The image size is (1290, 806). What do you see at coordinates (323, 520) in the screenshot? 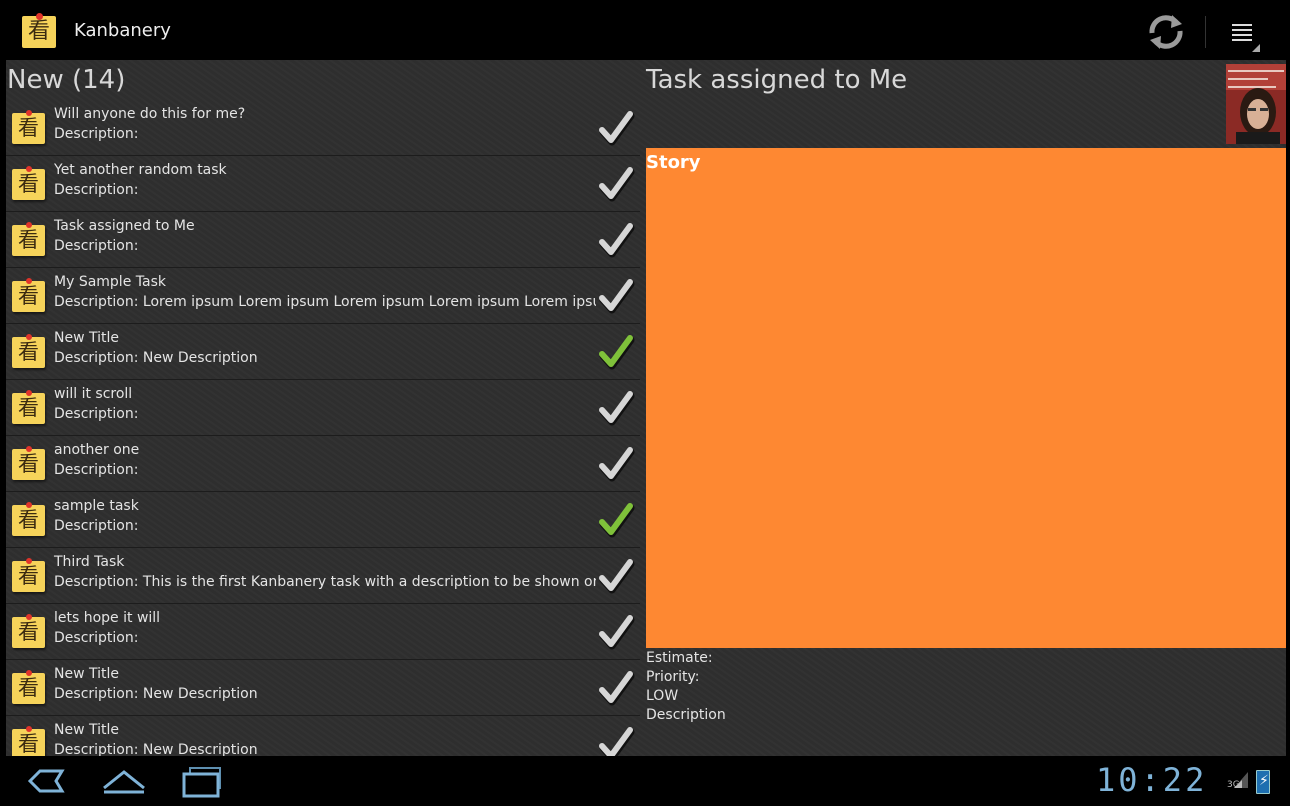
I see `task-row: 看 sample task Description:` at bounding box center [323, 520].